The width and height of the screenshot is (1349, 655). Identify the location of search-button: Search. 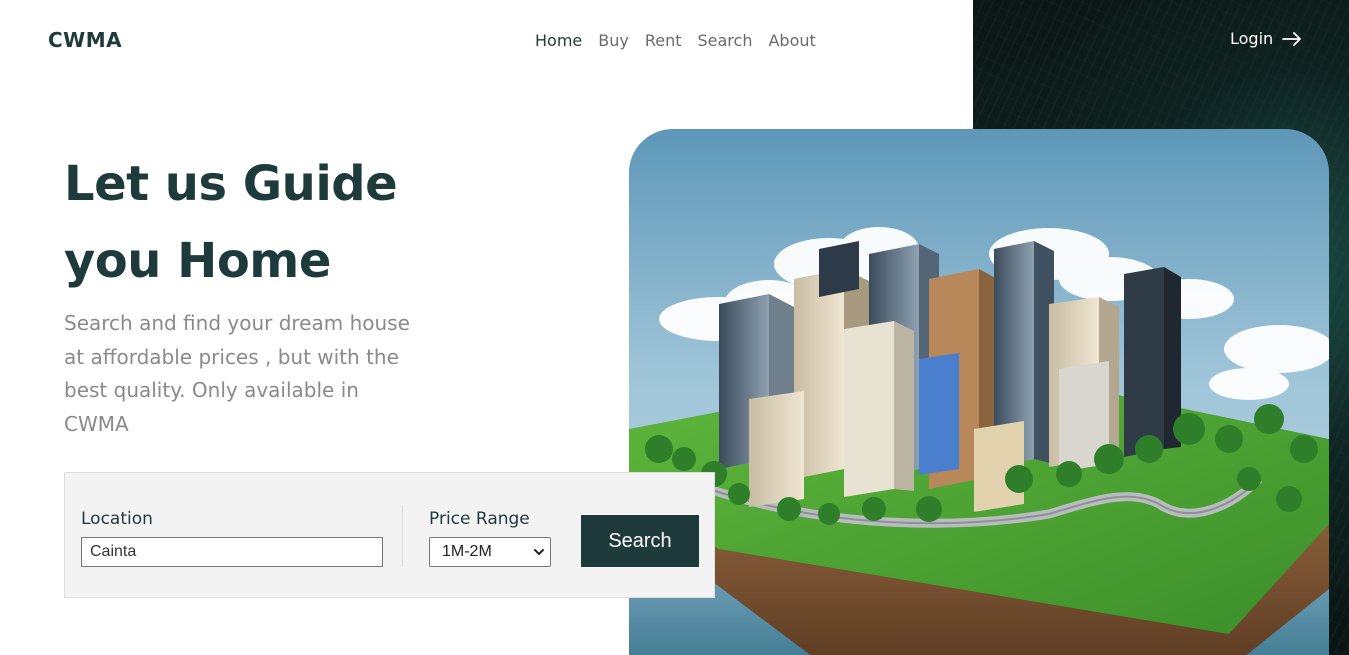
(640, 541).